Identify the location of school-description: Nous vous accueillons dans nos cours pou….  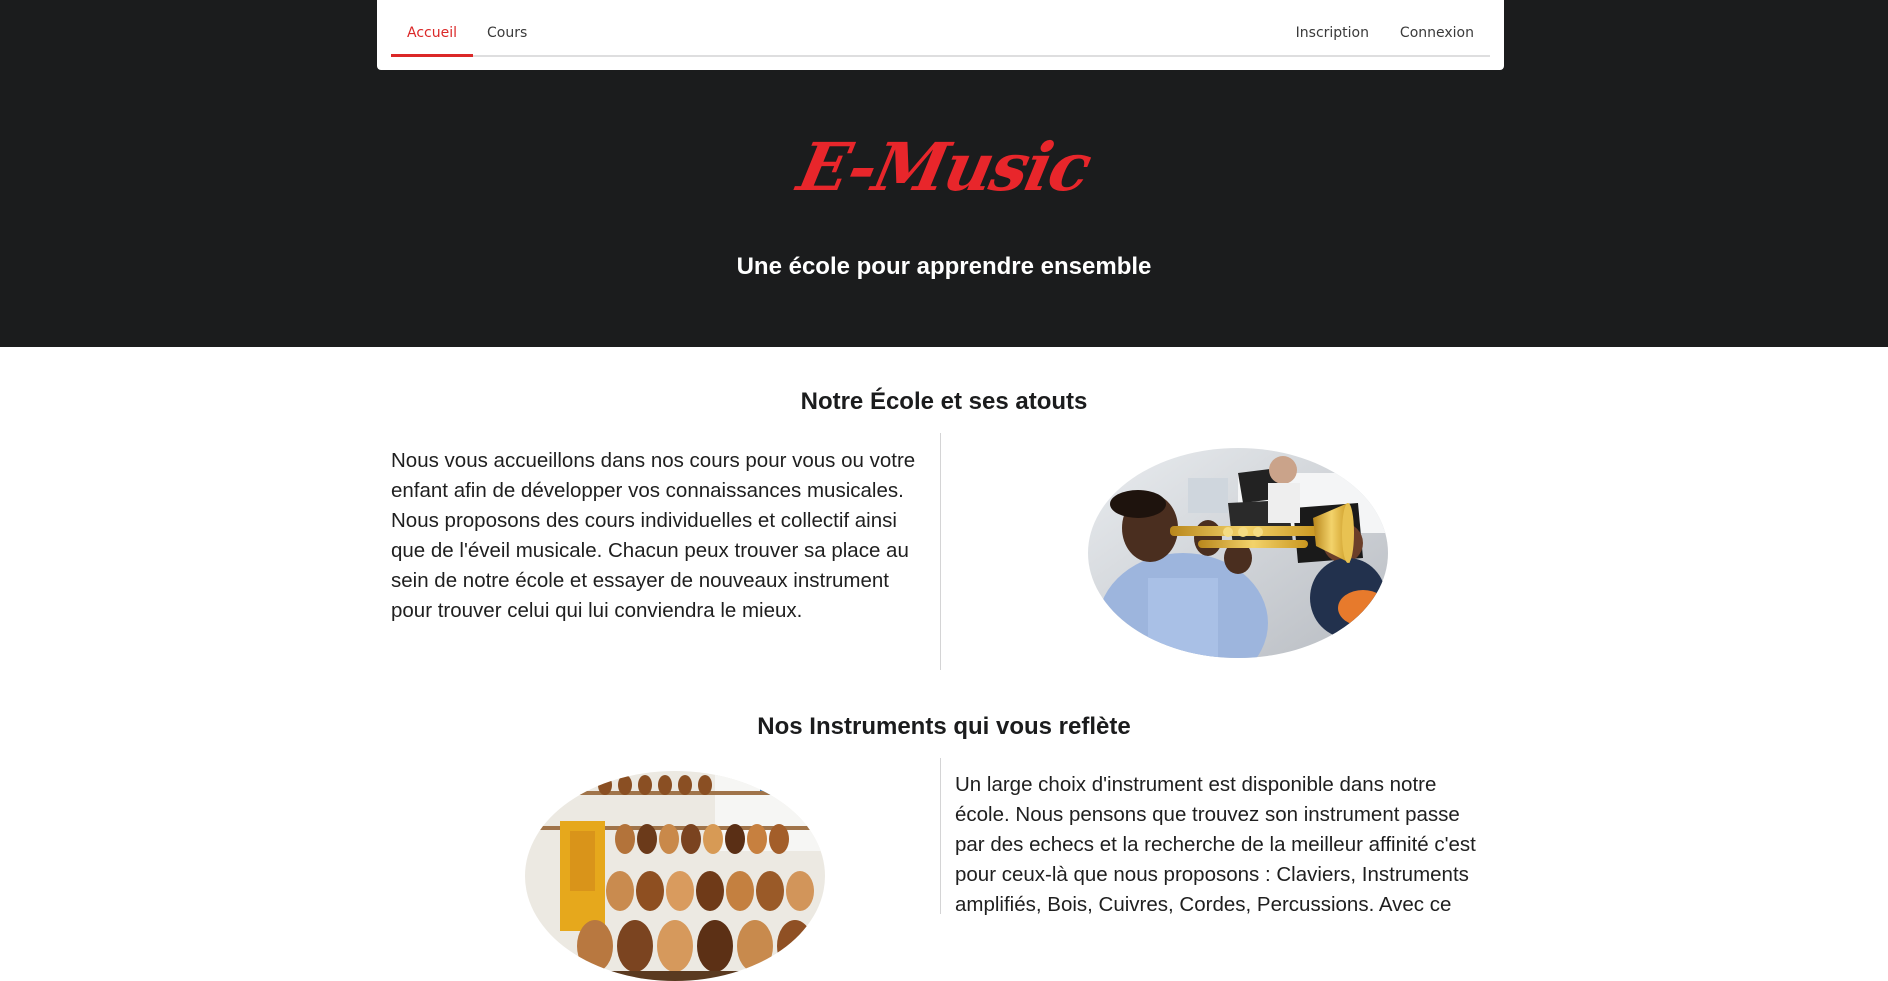
(653, 535).